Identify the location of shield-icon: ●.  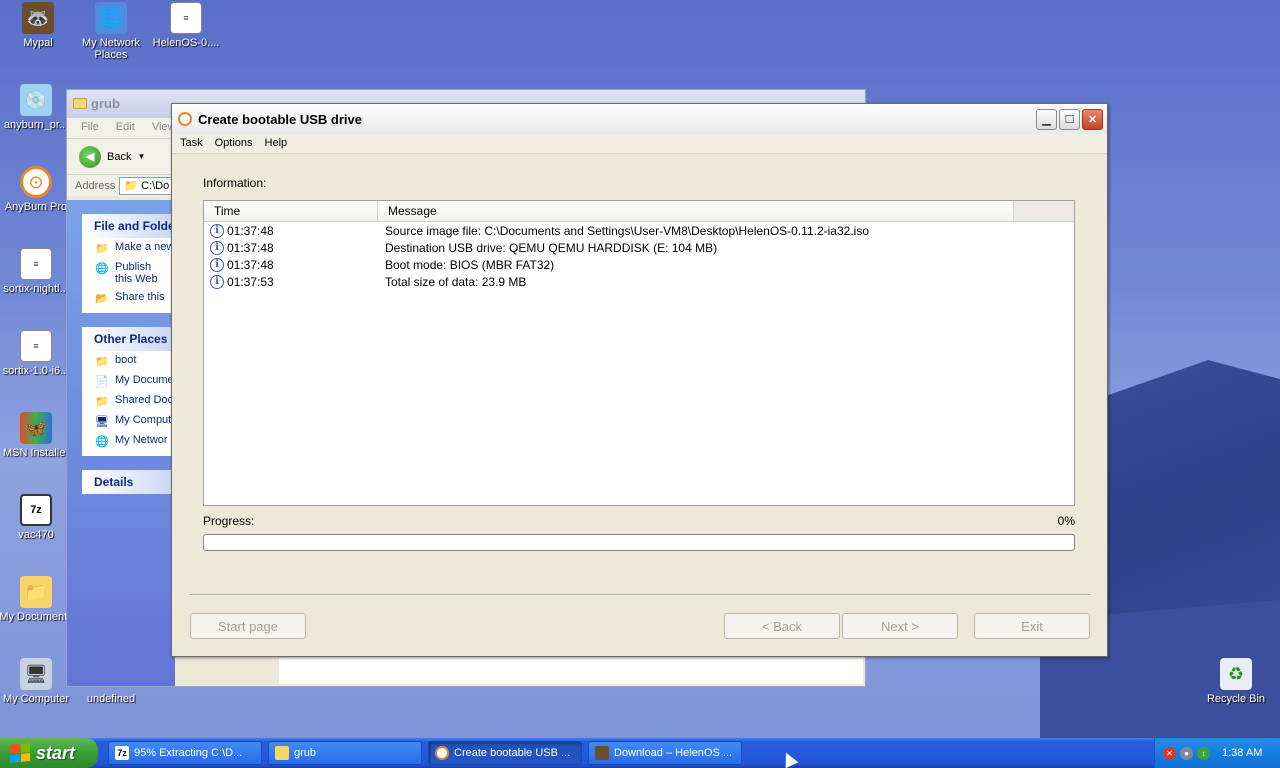
(1186, 753).